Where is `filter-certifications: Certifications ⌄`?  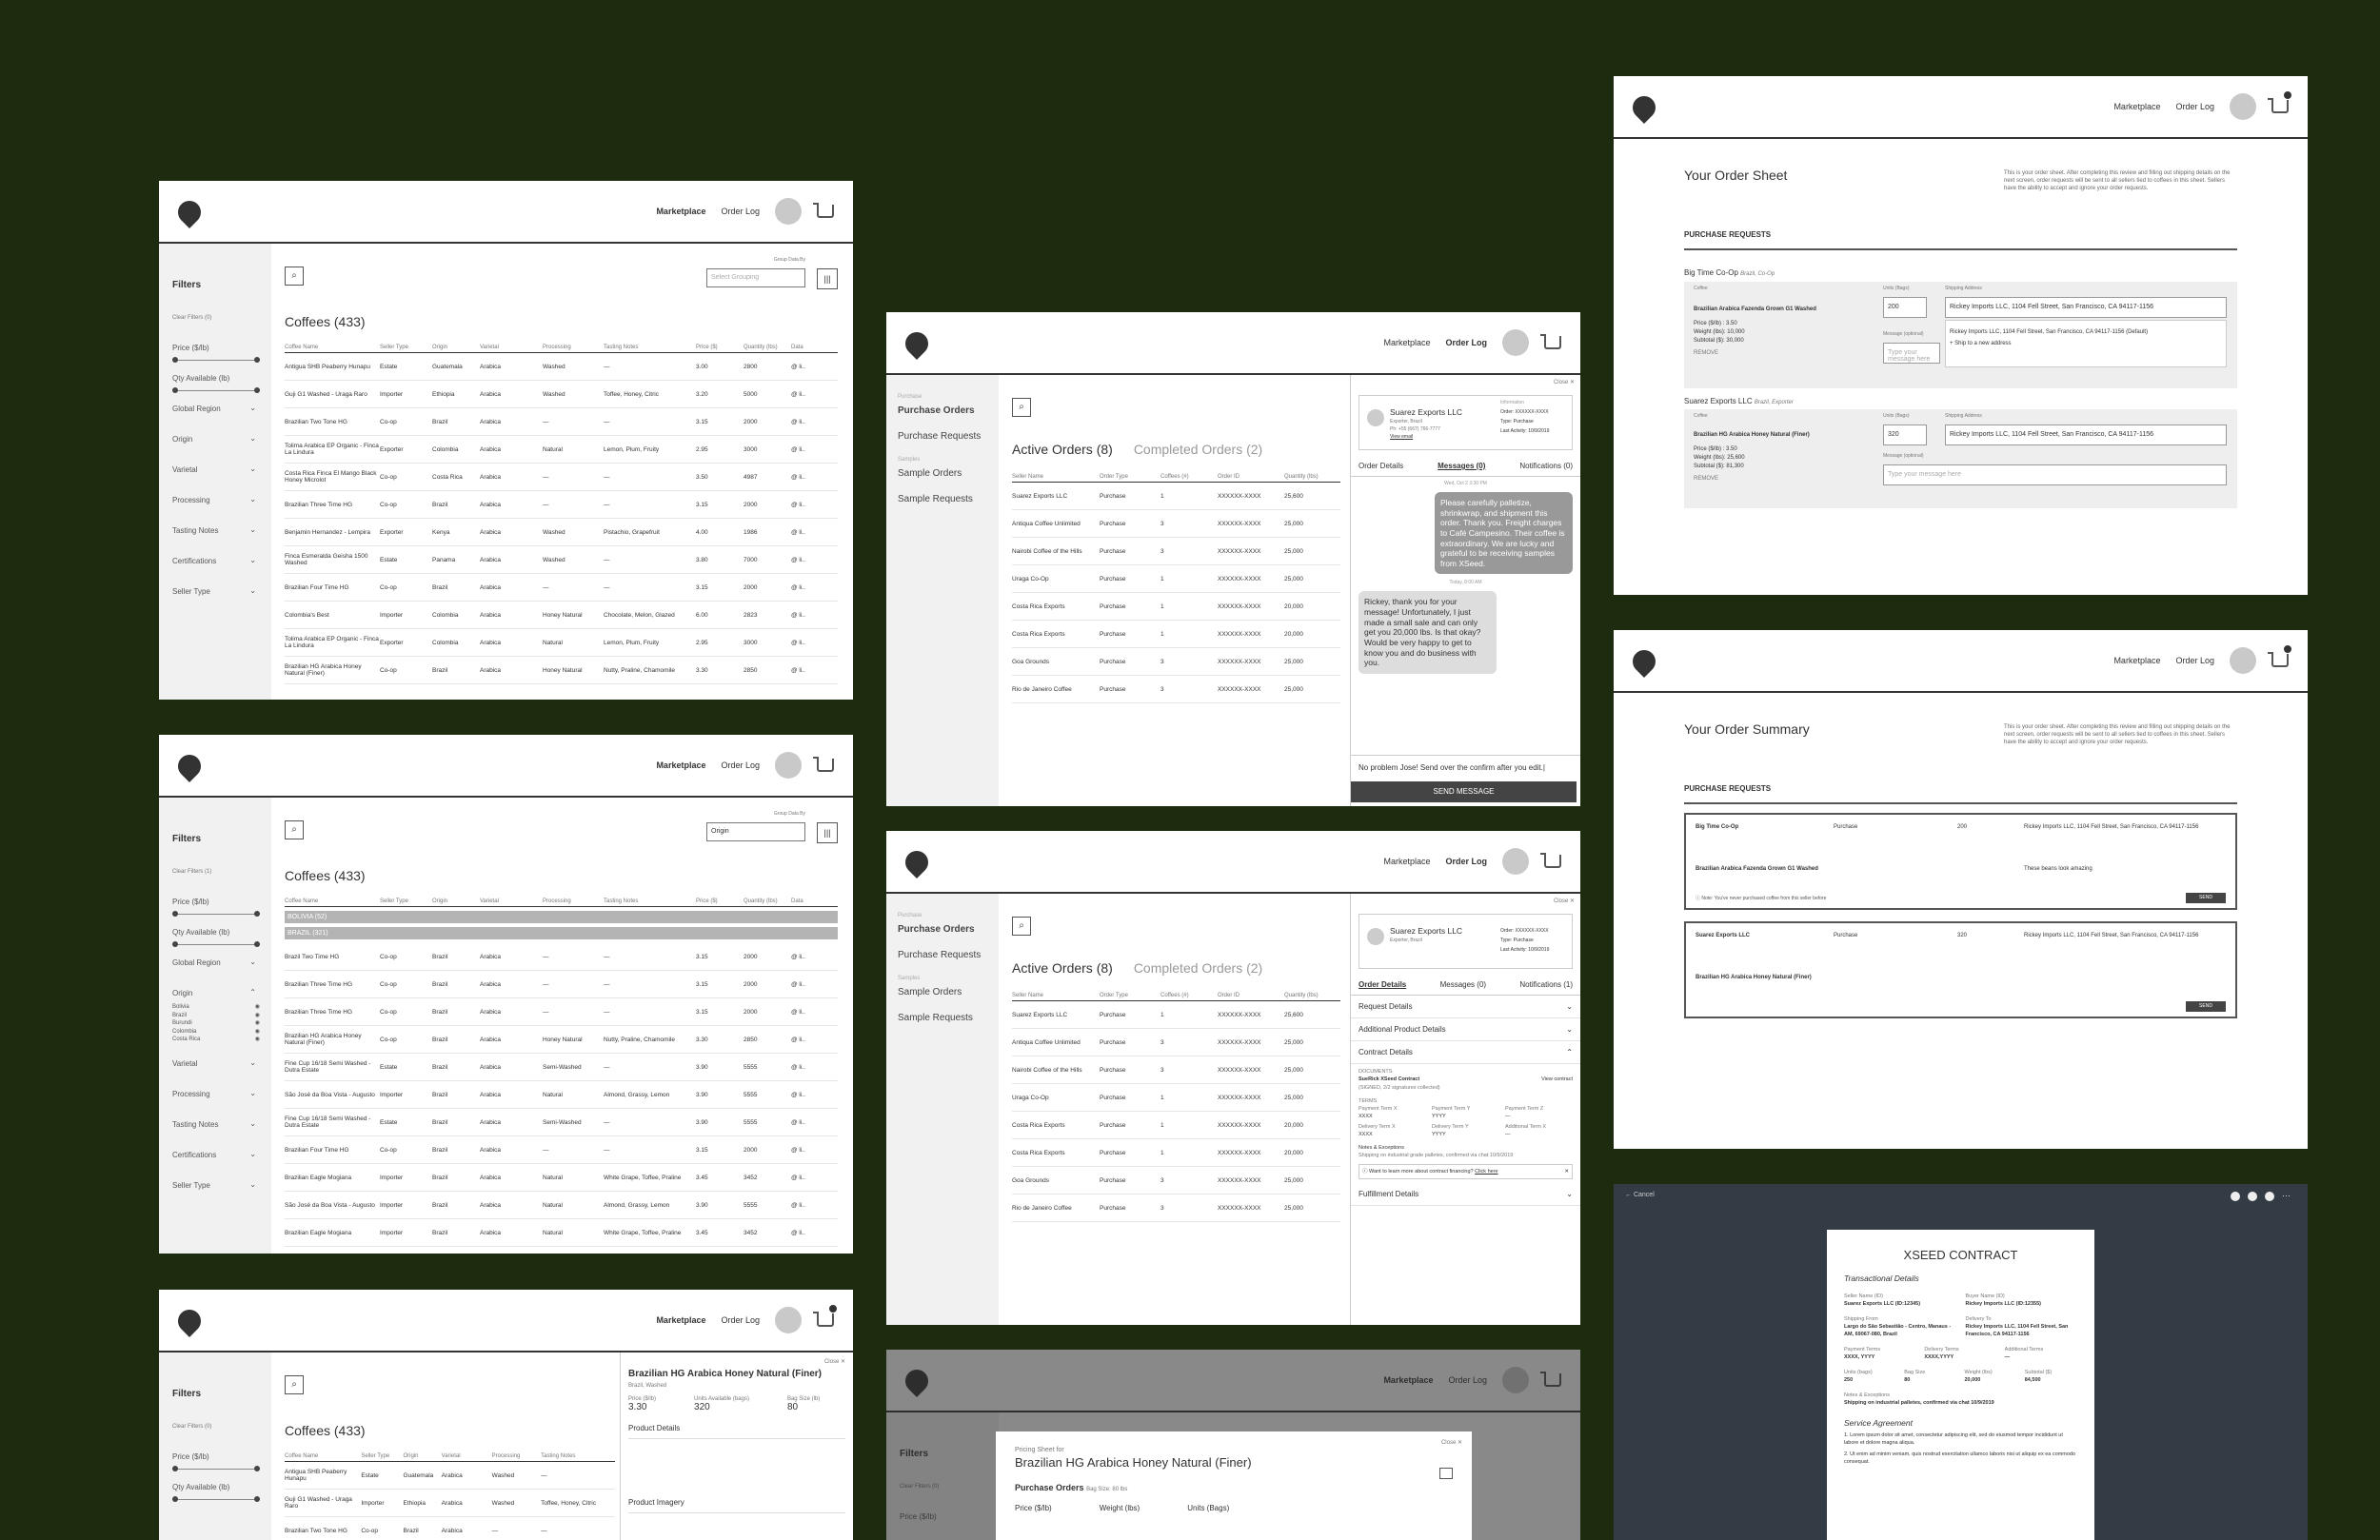
filter-certifications: Certifications ⌄ is located at coordinates (216, 1165).